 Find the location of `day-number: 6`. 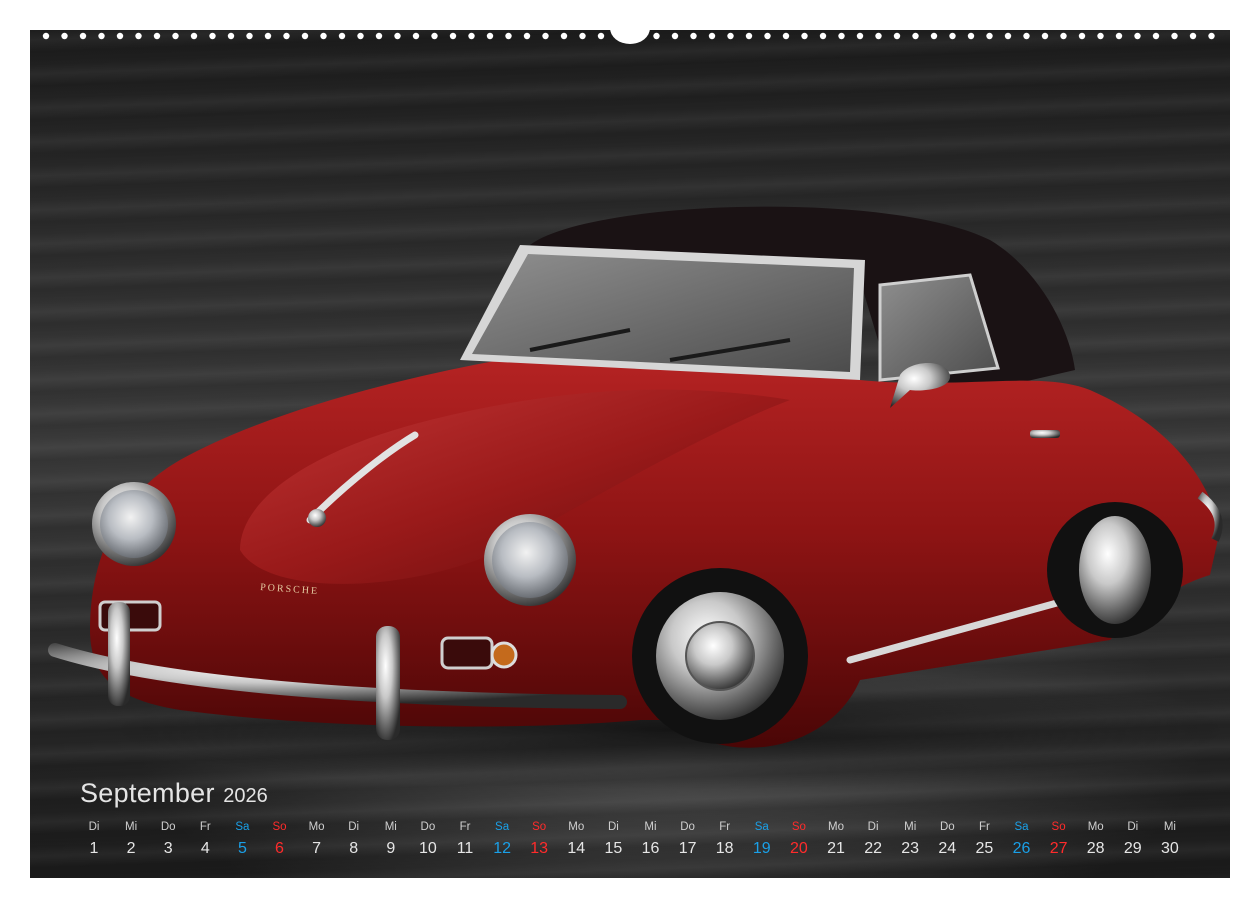

day-number: 6 is located at coordinates (279, 848).